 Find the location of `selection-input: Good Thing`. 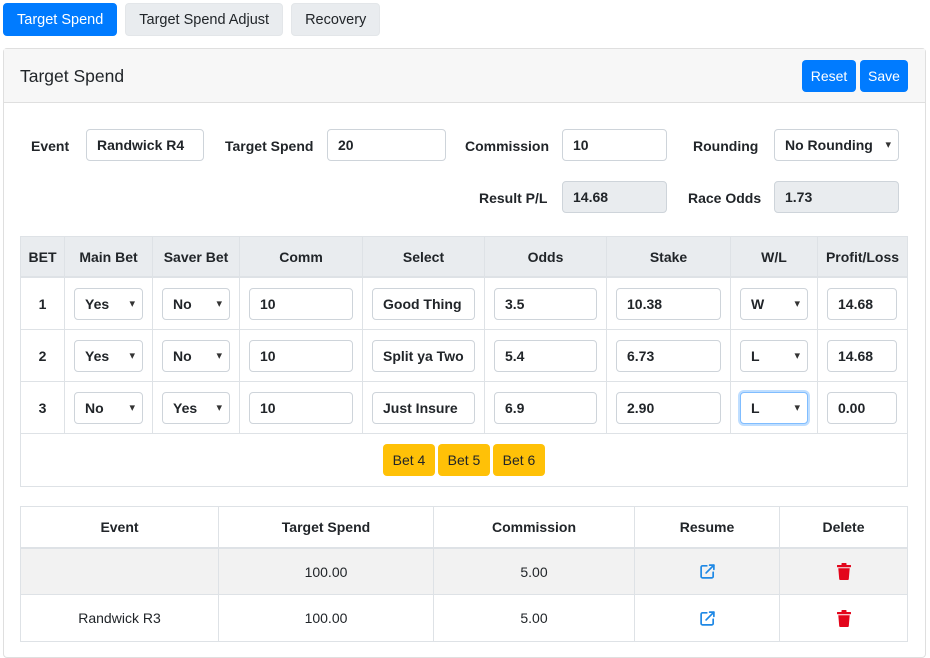

selection-input: Good Thing is located at coordinates (423, 304).